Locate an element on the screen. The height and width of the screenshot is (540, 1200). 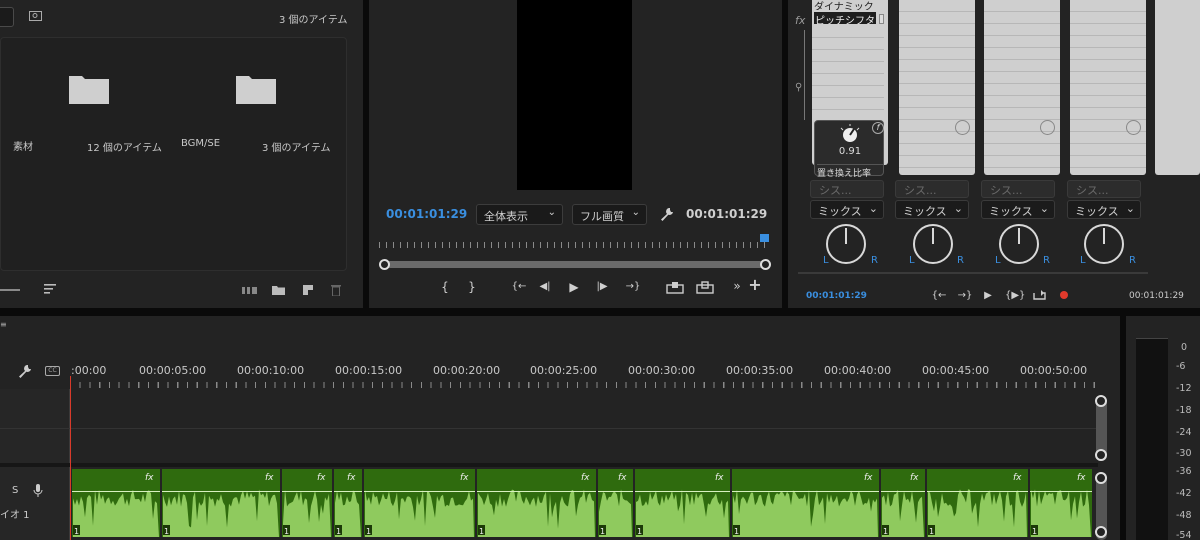
more-controls-button: » is located at coordinates (737, 286).